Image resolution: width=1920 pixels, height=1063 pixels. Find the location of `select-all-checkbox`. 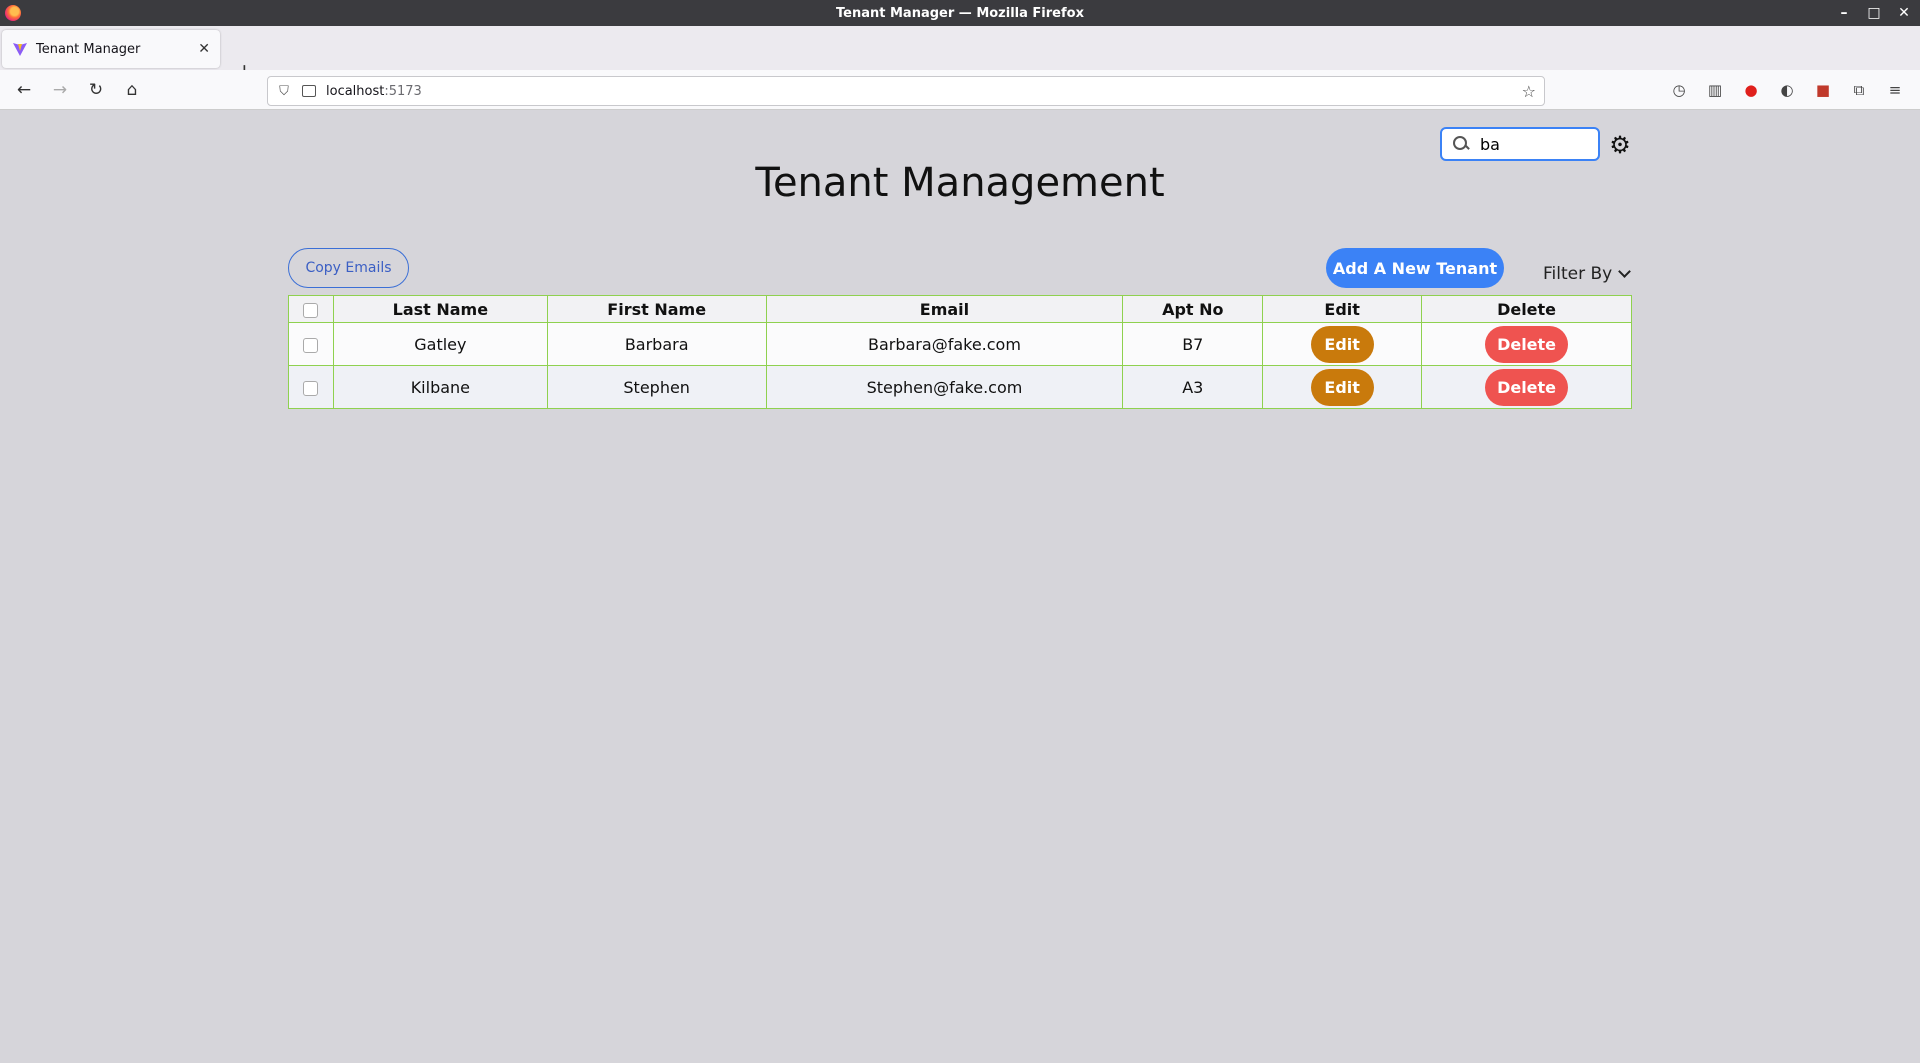

select-all-checkbox is located at coordinates (311, 310).